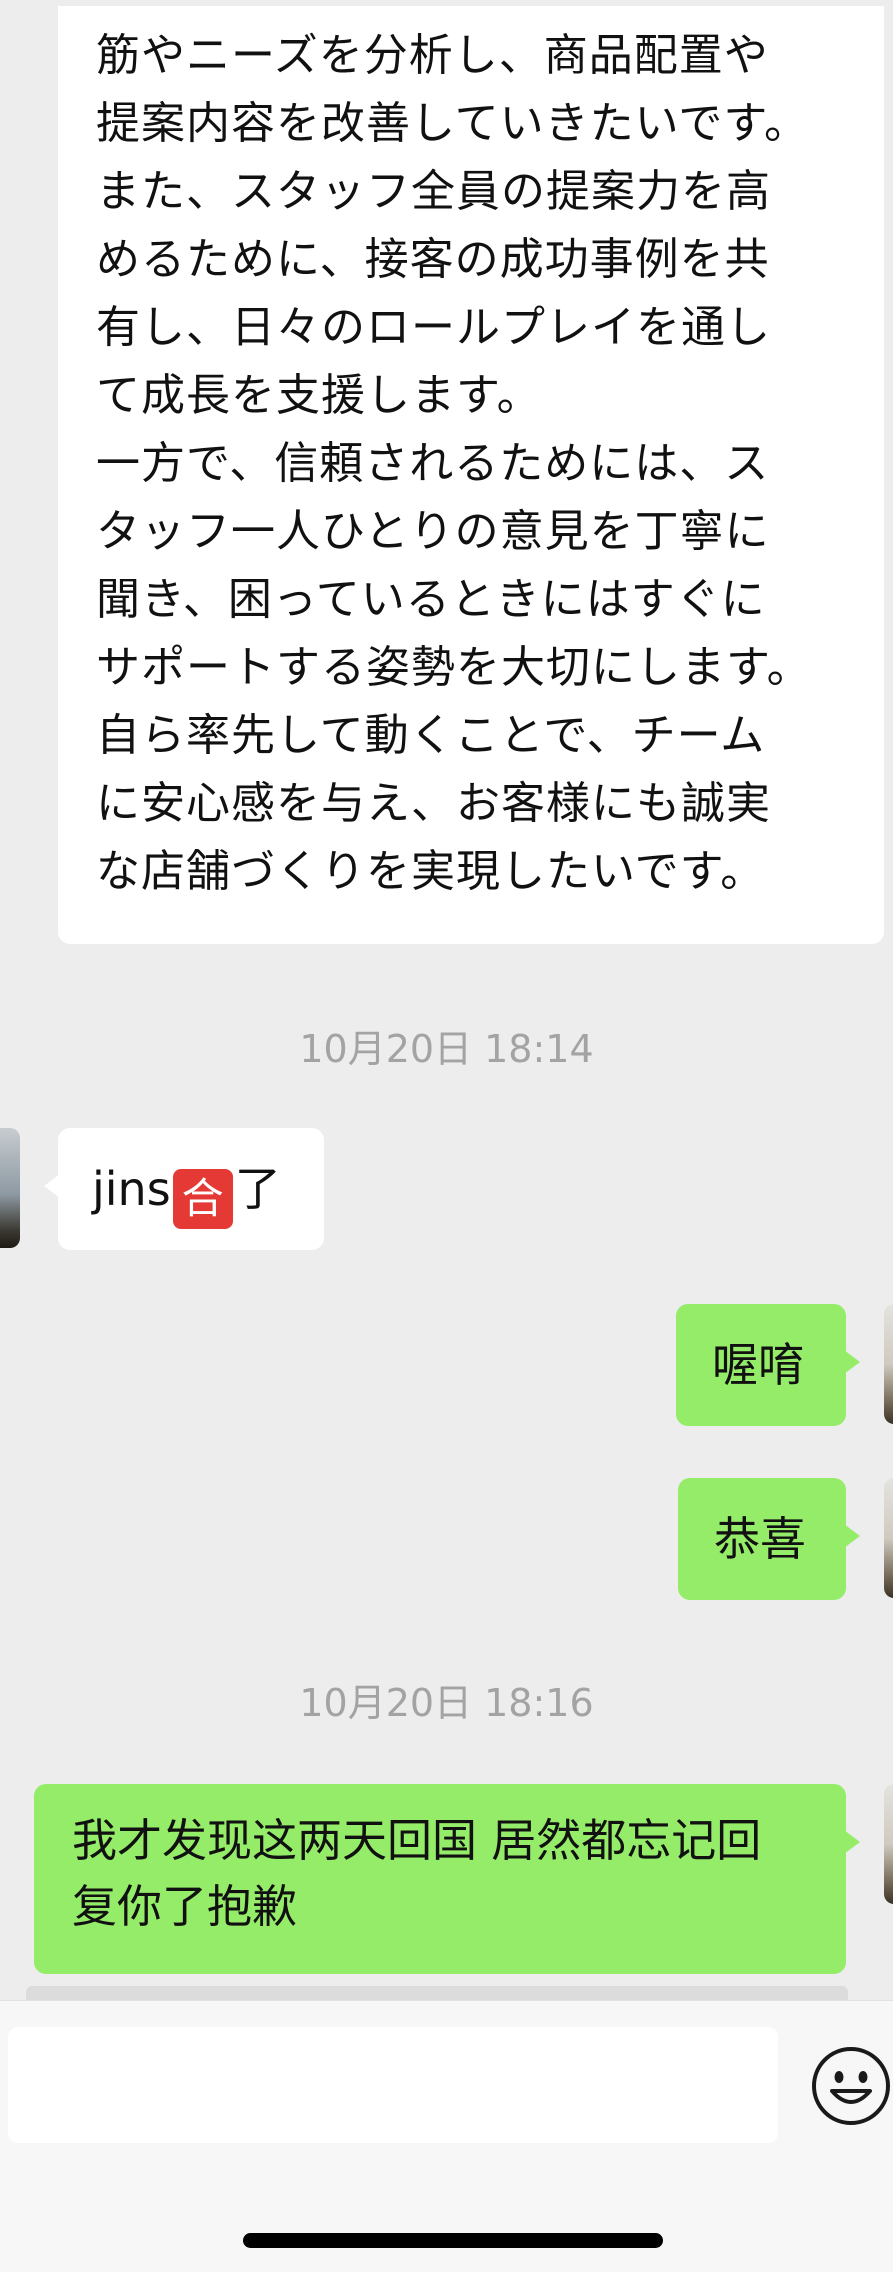  Describe the element at coordinates (437, 1993) in the screenshot. I see `reply-preview-strip` at that location.